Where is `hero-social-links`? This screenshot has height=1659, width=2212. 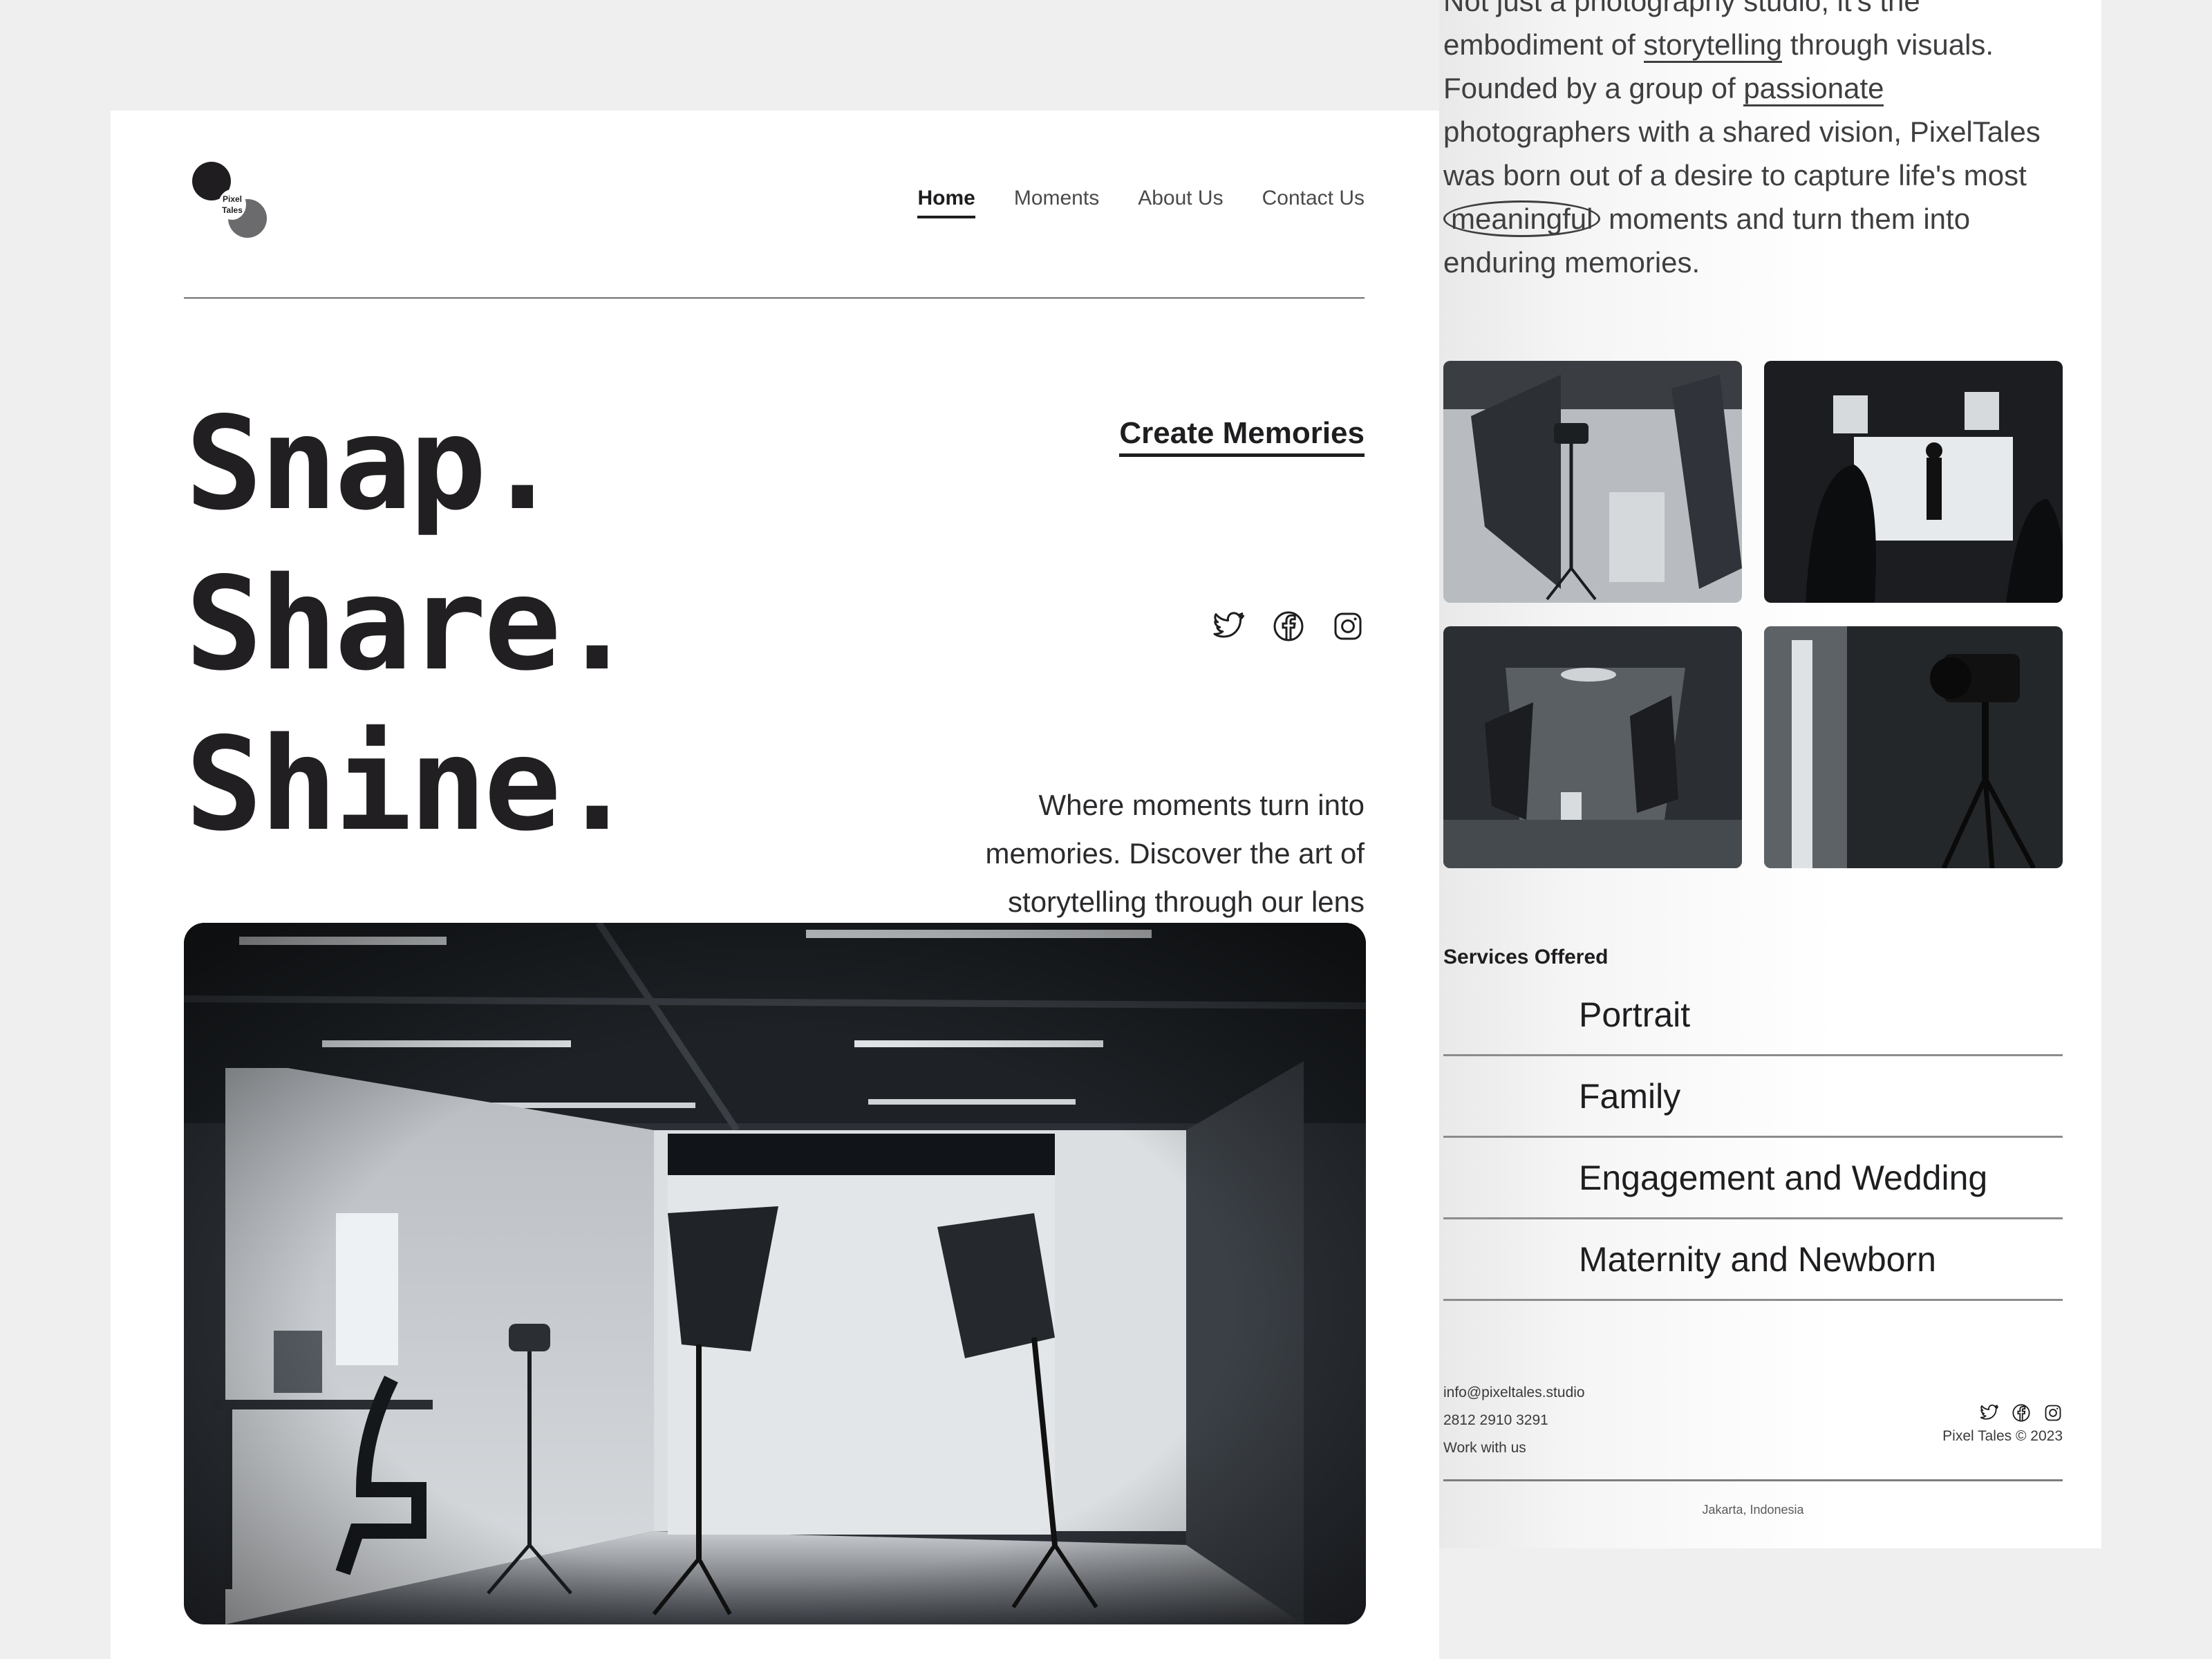
hero-social-links is located at coordinates (1288, 626).